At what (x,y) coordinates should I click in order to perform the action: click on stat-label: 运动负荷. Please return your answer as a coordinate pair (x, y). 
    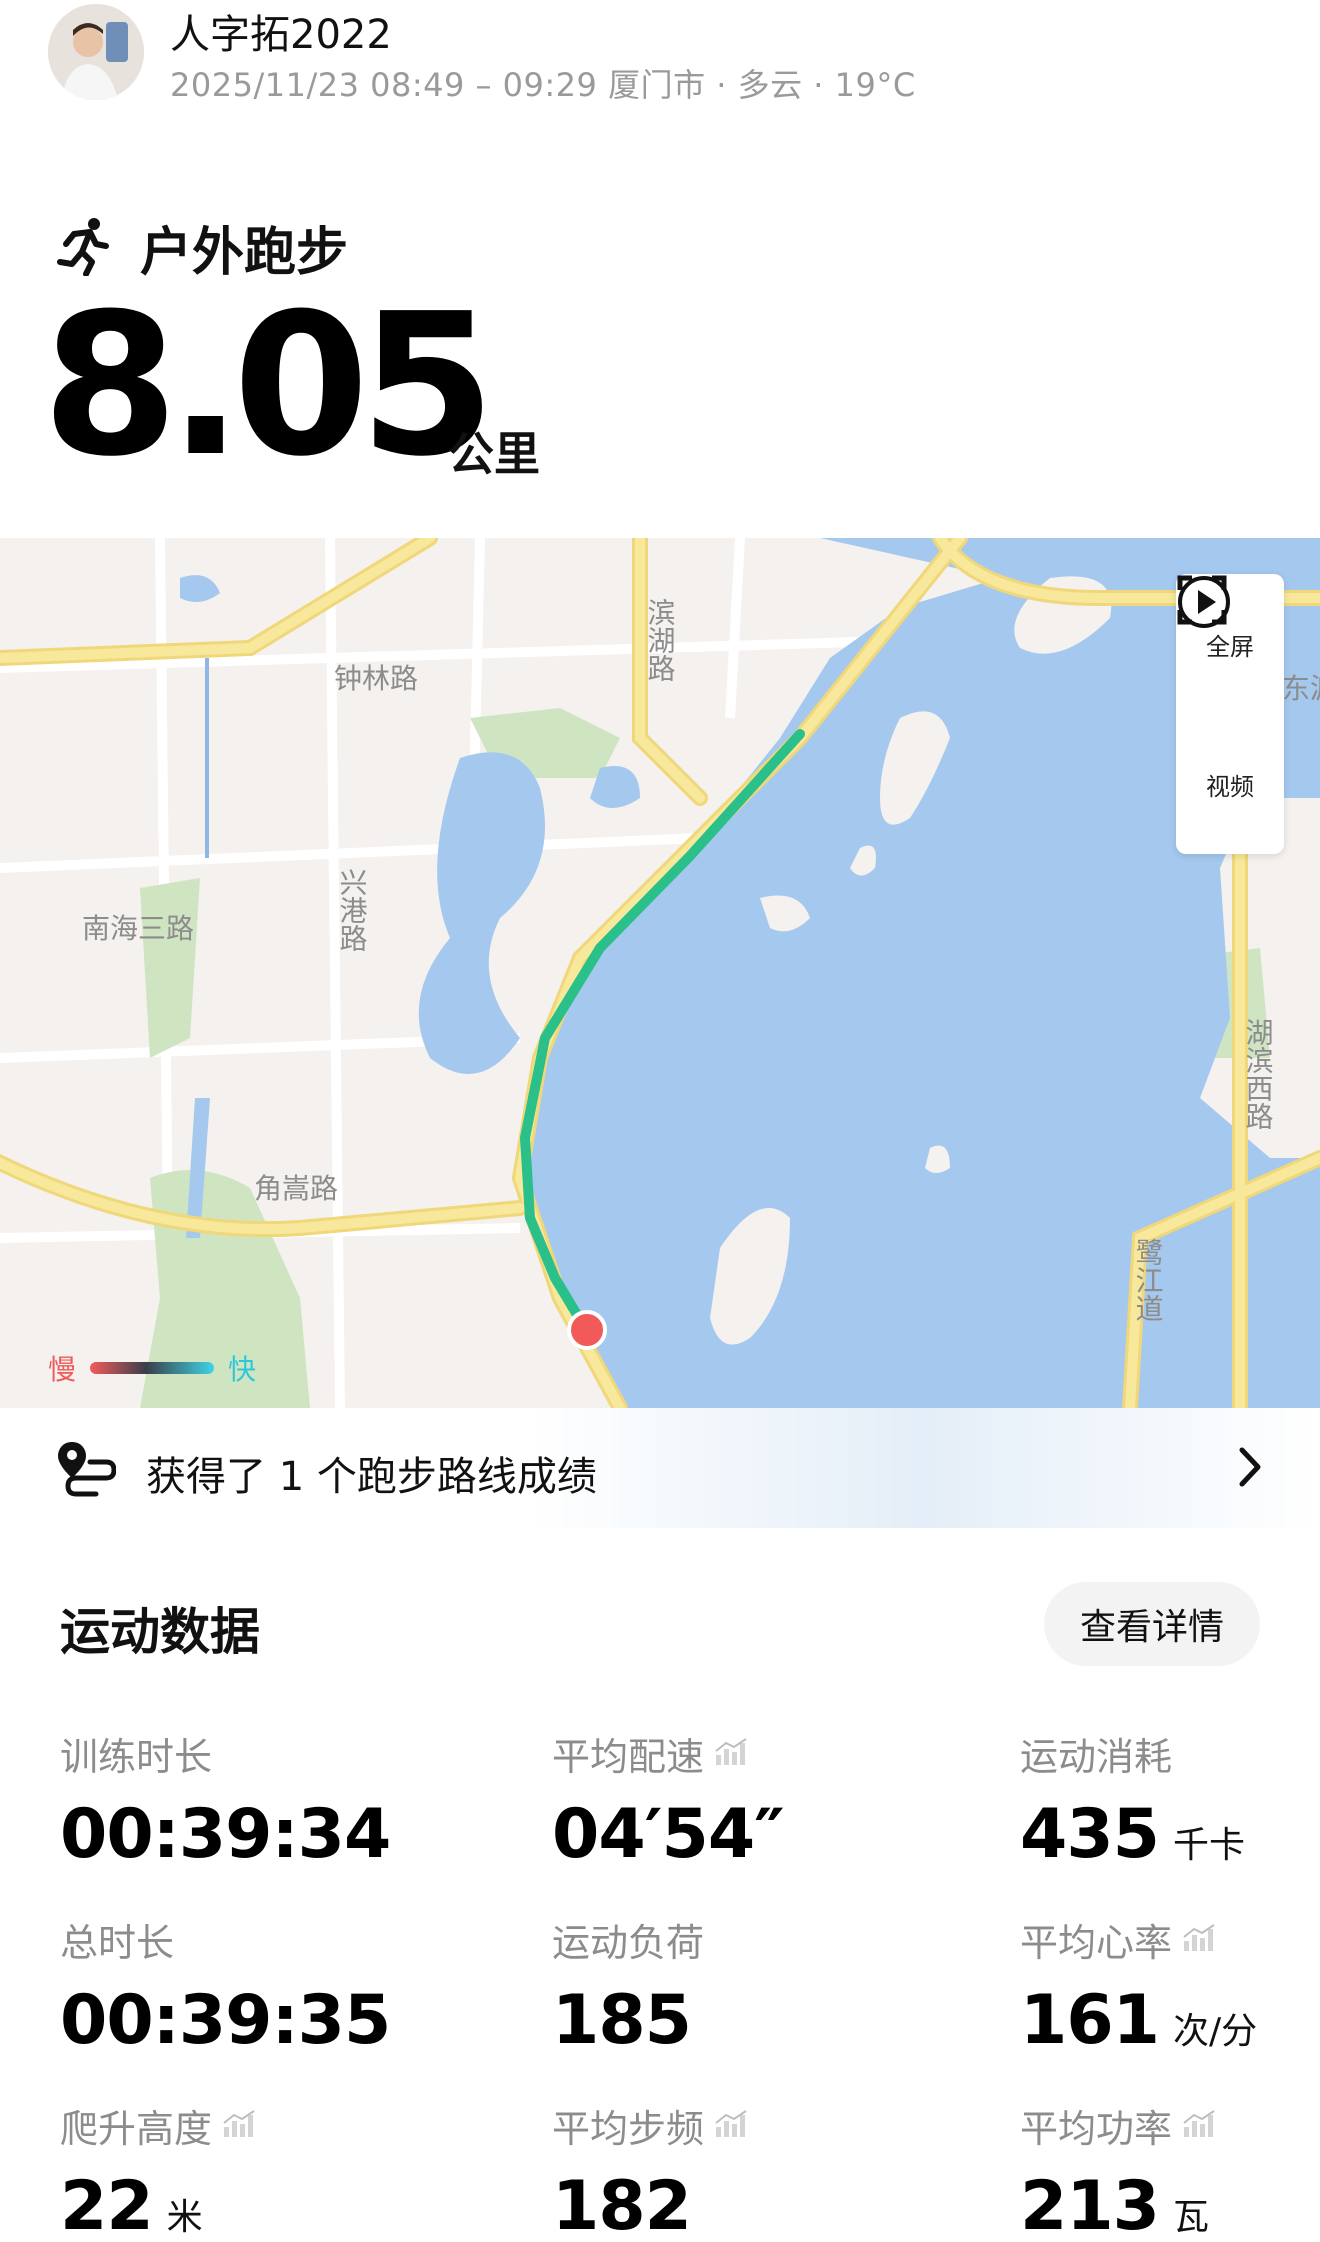
    Looking at the image, I should click on (628, 1943).